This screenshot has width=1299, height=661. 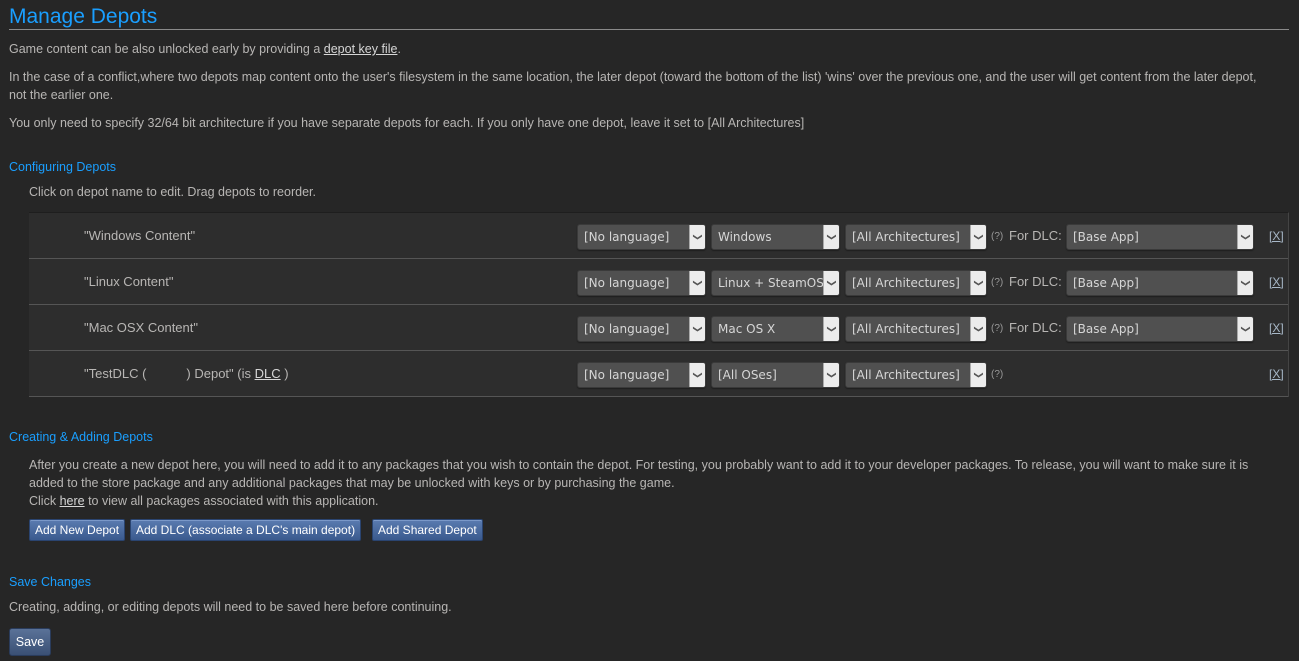 I want to click on os-select: Mac OS X ❯, so click(x=775, y=329).